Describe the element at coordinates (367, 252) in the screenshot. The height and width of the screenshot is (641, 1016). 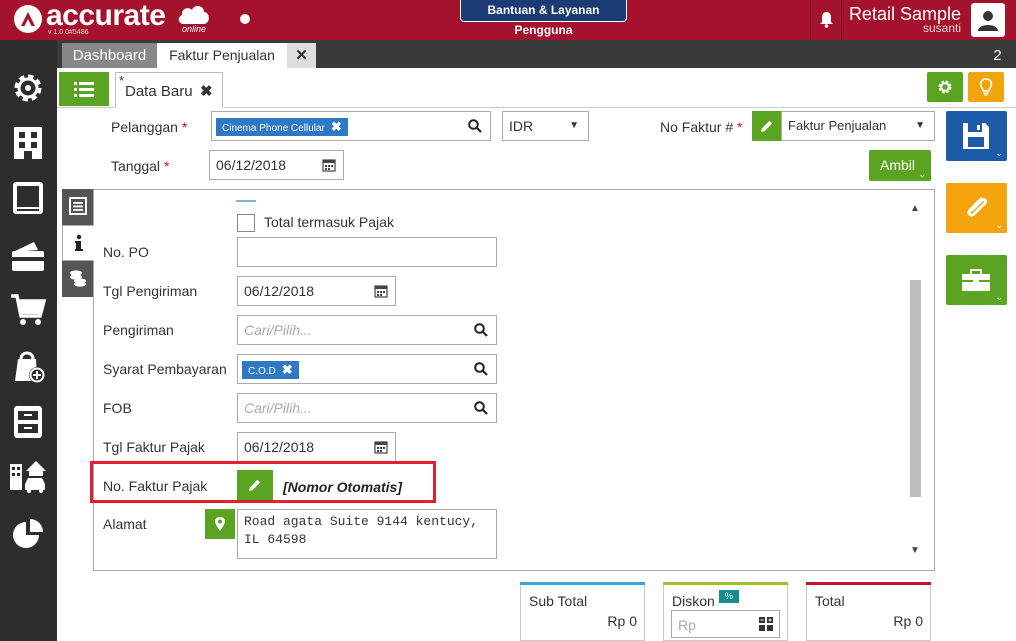
I see `no-po-input` at that location.